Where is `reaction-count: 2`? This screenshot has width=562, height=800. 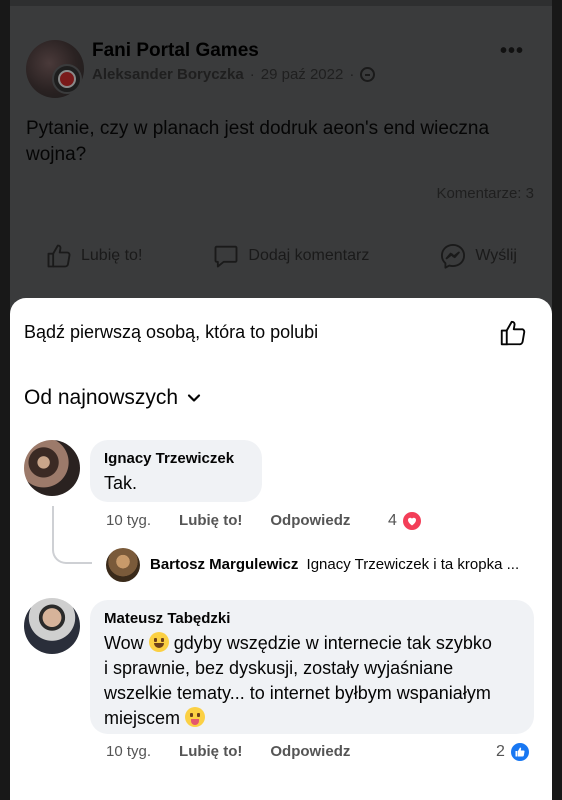 reaction-count: 2 is located at coordinates (500, 751).